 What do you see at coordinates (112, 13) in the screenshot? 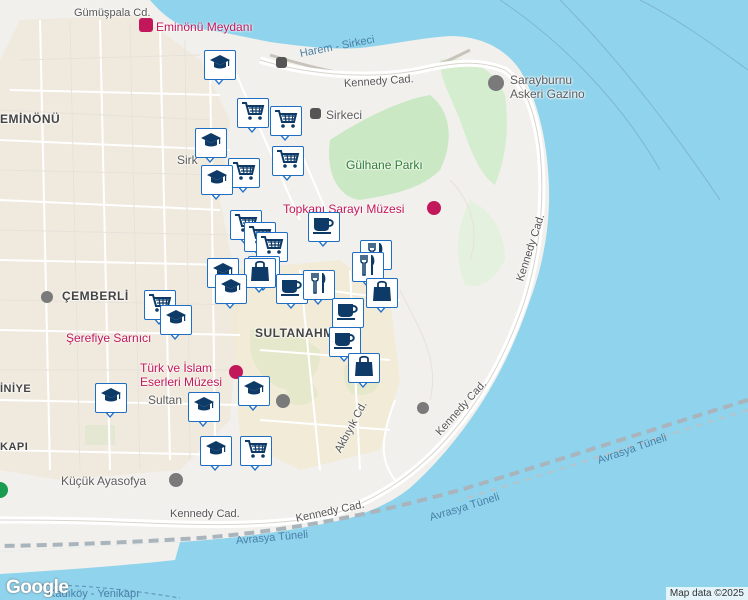
I see `label-gumuspala: Gümüşpala Cd.` at bounding box center [112, 13].